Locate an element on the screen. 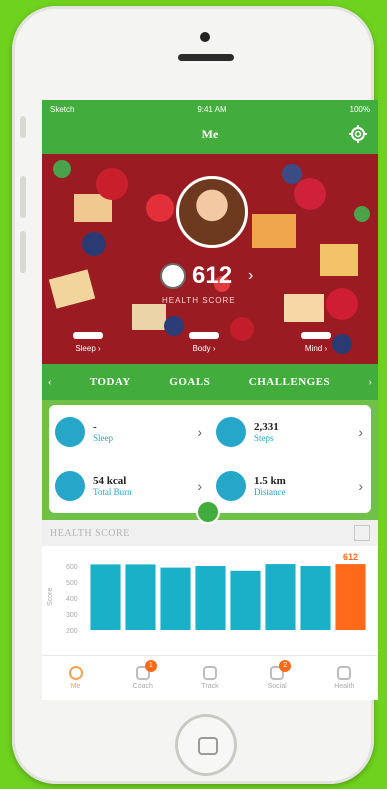  score-label: HEALTH SCORE is located at coordinates (199, 300).